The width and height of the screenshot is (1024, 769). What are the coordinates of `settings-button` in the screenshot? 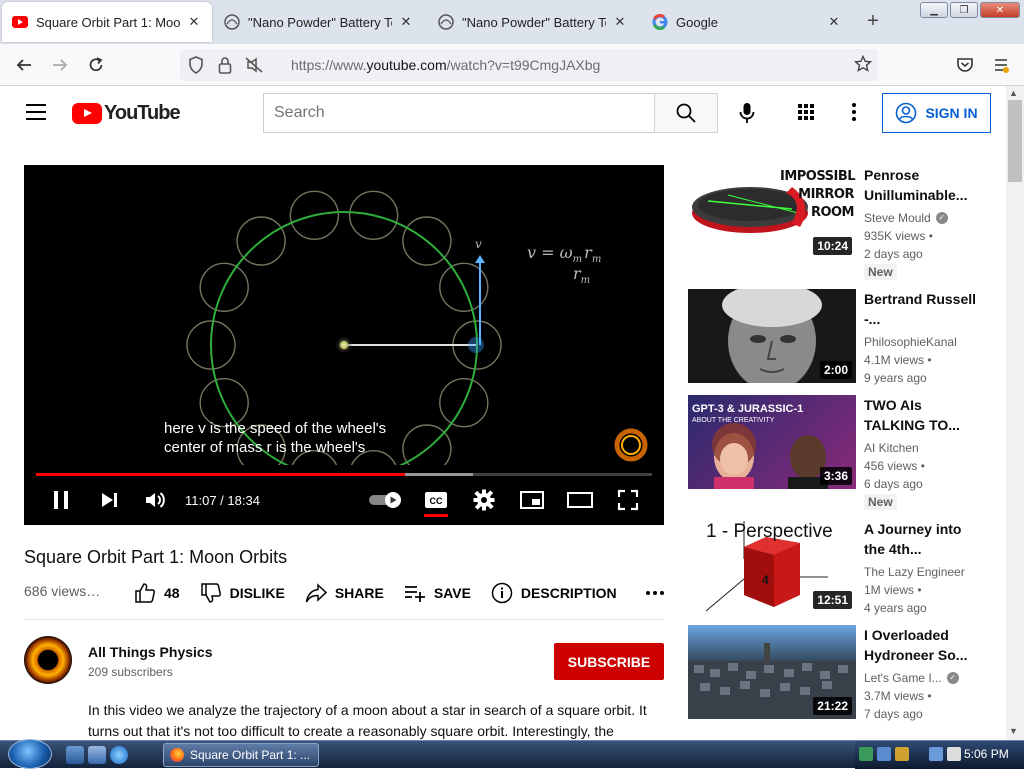 It's located at (484, 500).